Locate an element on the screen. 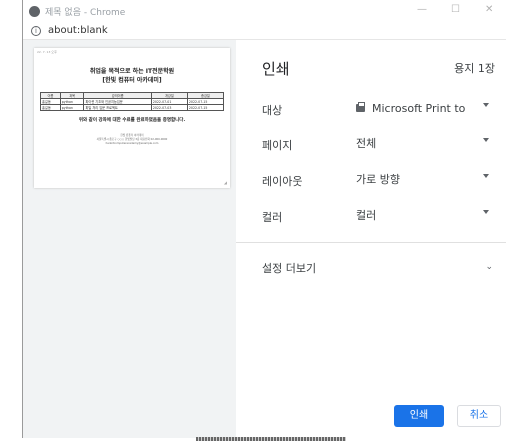 This screenshot has width=506, height=441. preview-footer-line3: hanbitcomputeracademy@example.com is located at coordinates (132, 143).